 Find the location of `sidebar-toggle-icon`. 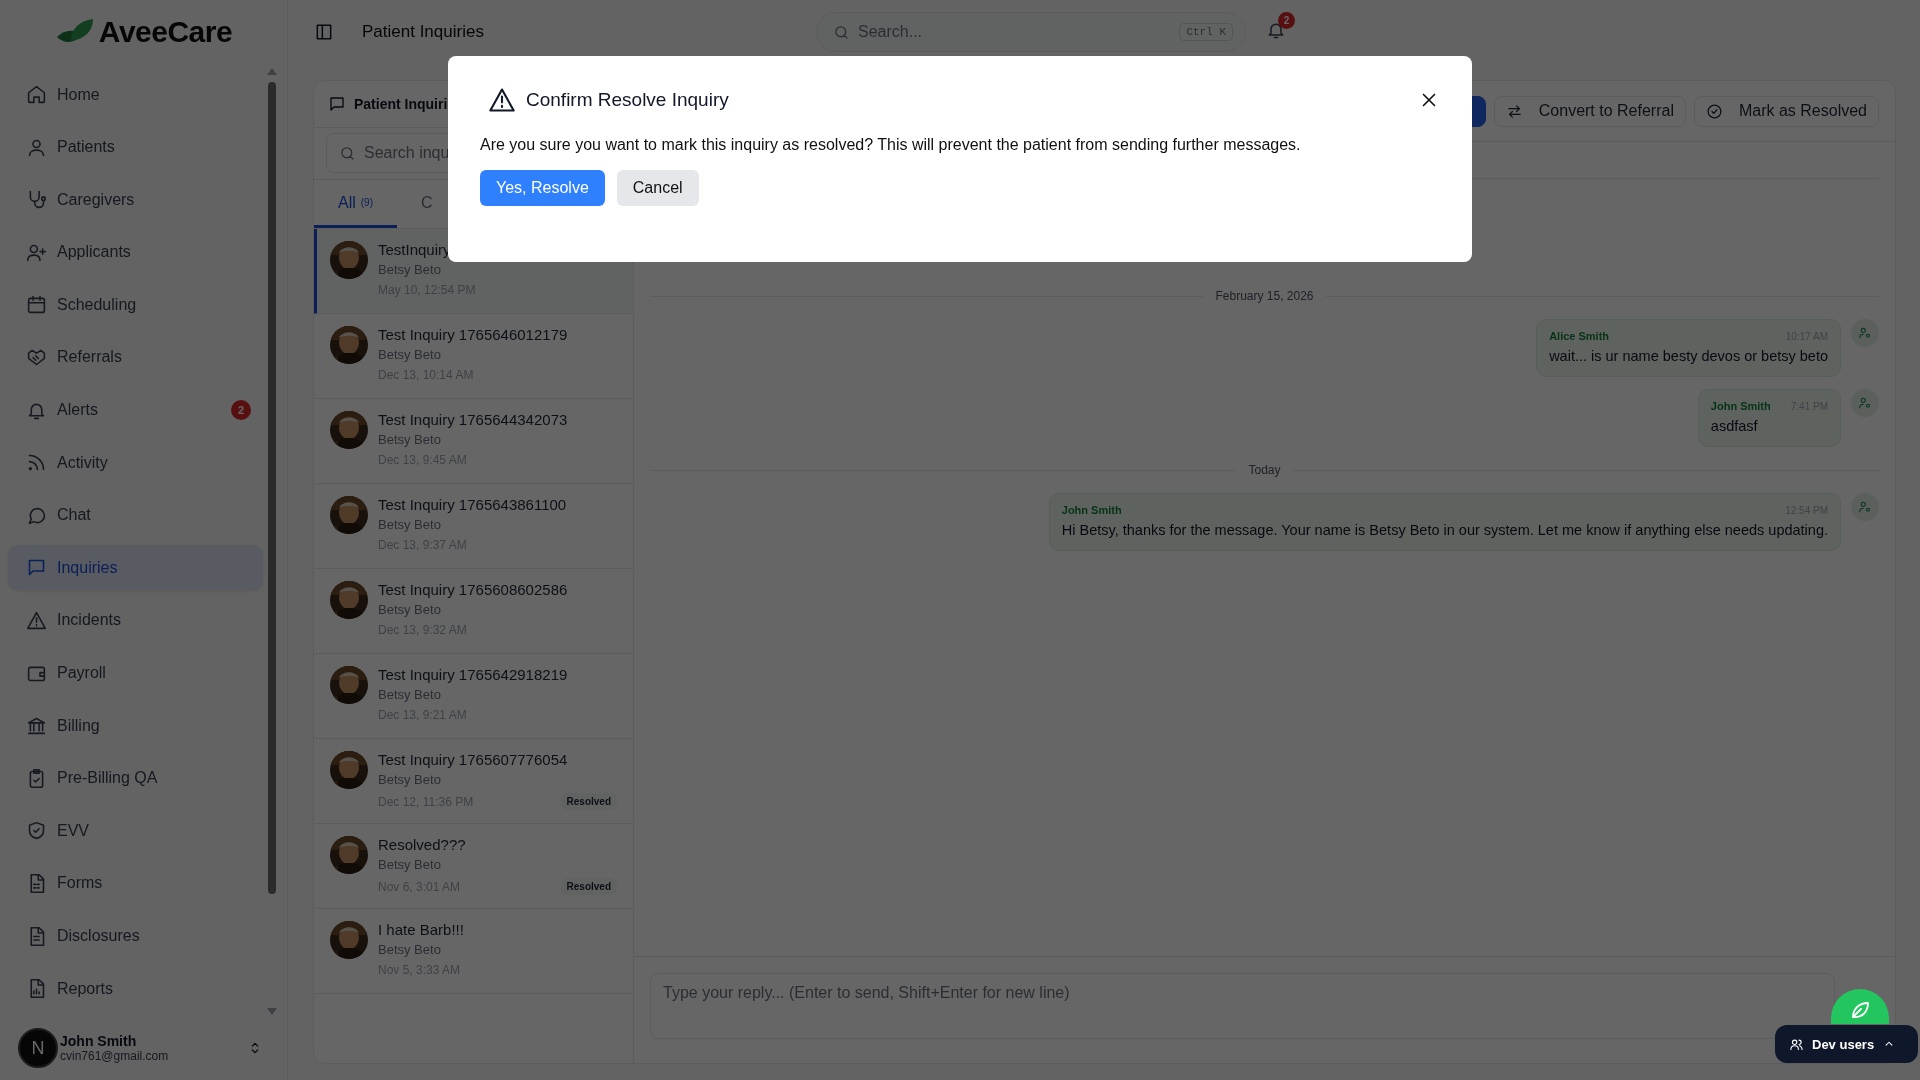

sidebar-toggle-icon is located at coordinates (324, 32).